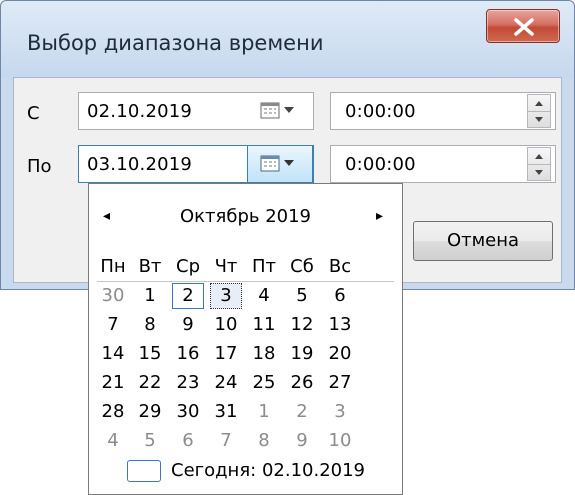  I want to click on weekday-label: Сб, so click(302, 266).